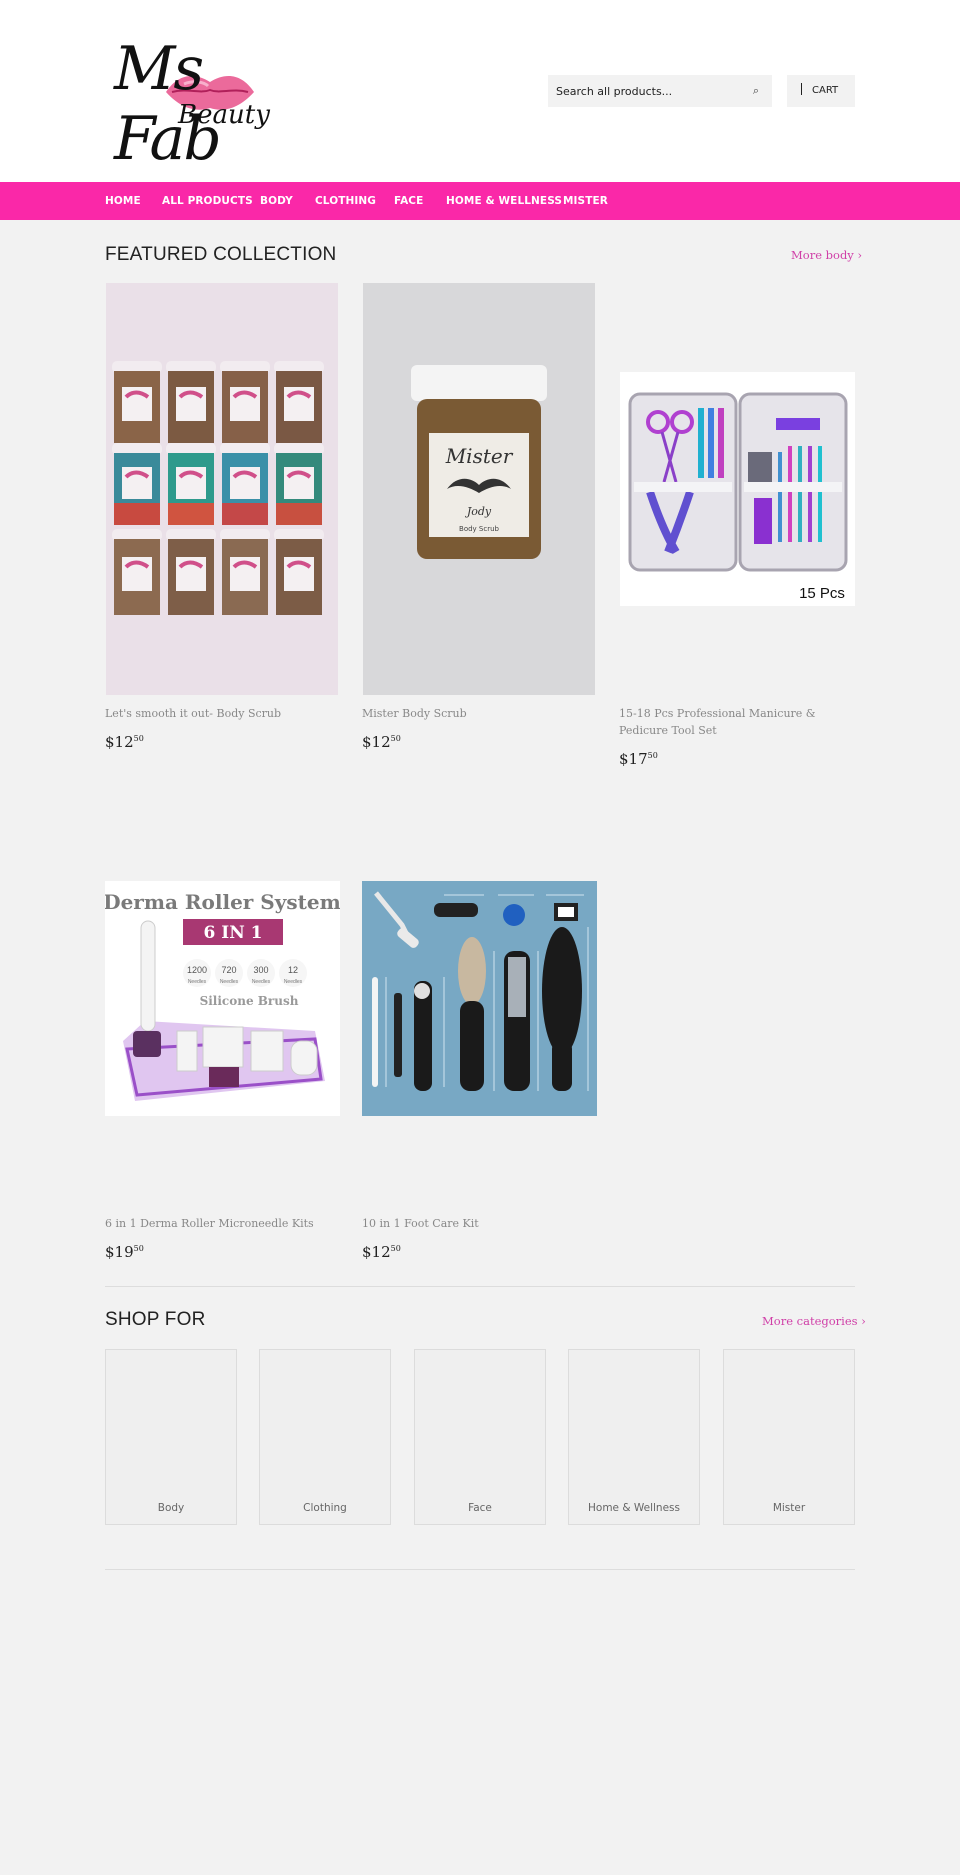 This screenshot has height=1875, width=960. What do you see at coordinates (225, 1223) in the screenshot?
I see `product-title: 6 in 1 Derma Roller Microneedle Kits` at bounding box center [225, 1223].